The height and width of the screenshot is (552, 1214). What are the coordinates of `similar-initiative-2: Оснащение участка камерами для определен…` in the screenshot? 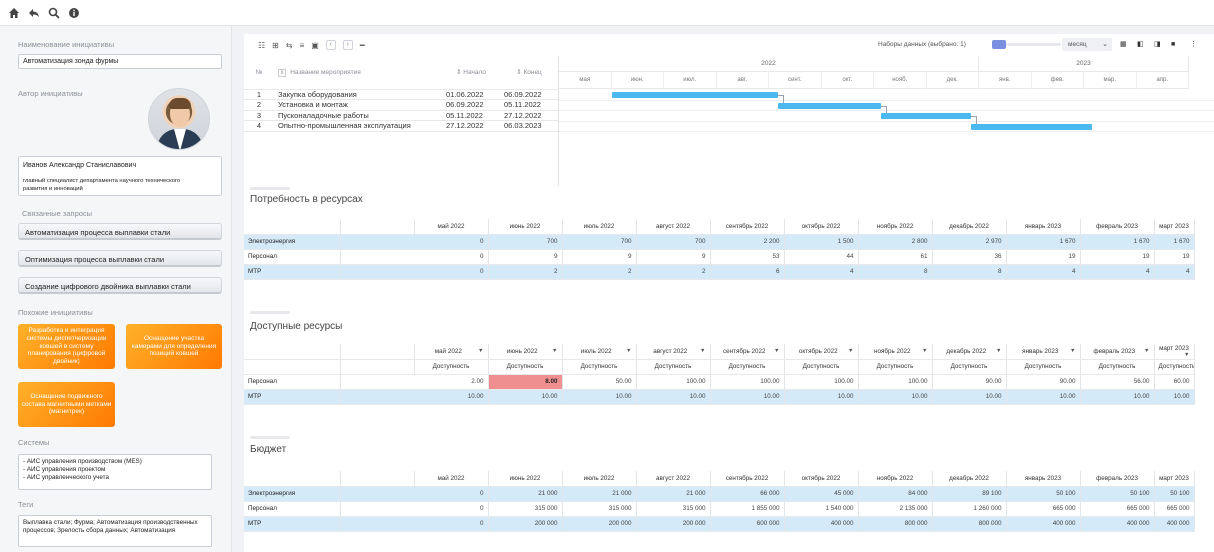 It's located at (174, 346).